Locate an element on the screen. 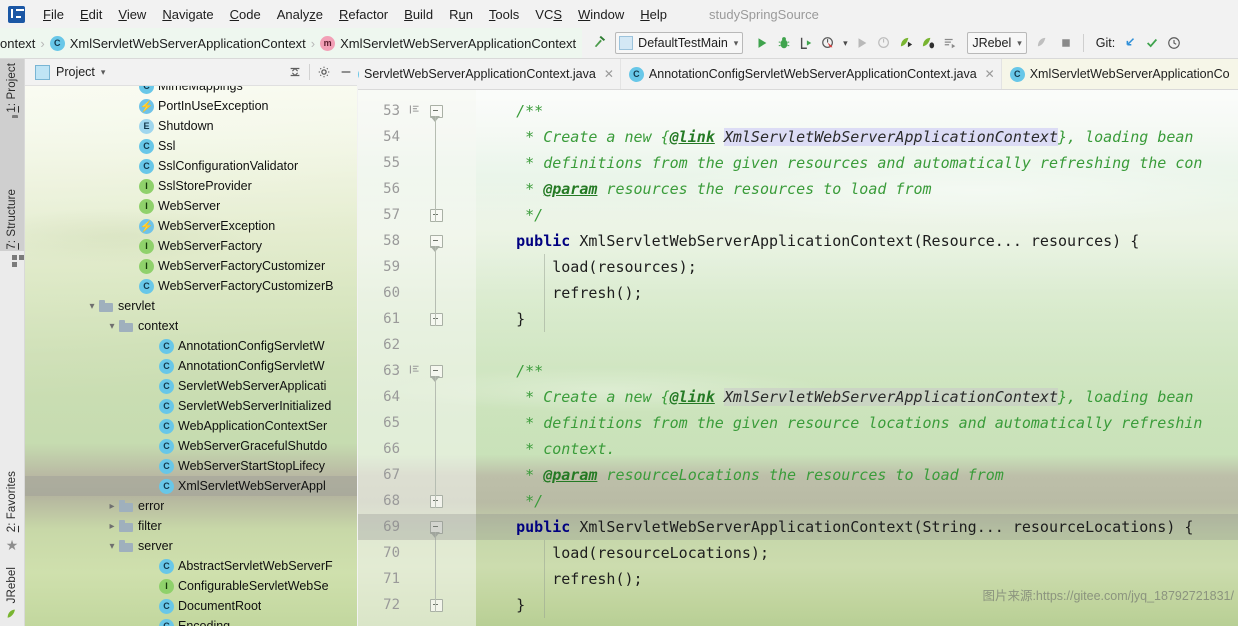 The image size is (1238, 626). chevron-right-icon: ▸ is located at coordinates (112, 506).